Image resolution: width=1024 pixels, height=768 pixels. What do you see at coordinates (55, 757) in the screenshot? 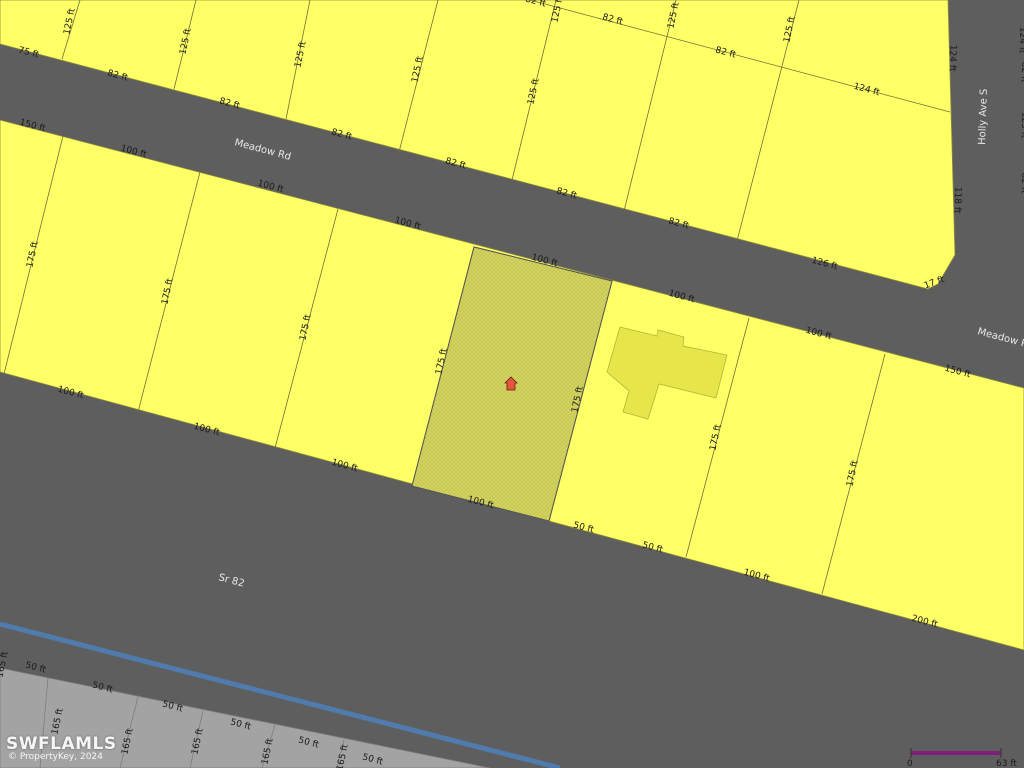
I see `watermark-copyright: © PropertyKey, 2024` at bounding box center [55, 757].